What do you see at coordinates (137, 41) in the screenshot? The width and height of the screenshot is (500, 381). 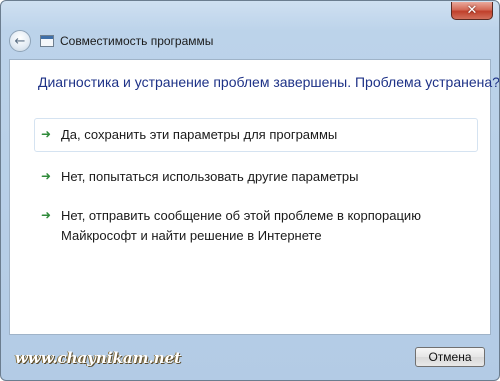 I see `window-title: Совместимость программы` at bounding box center [137, 41].